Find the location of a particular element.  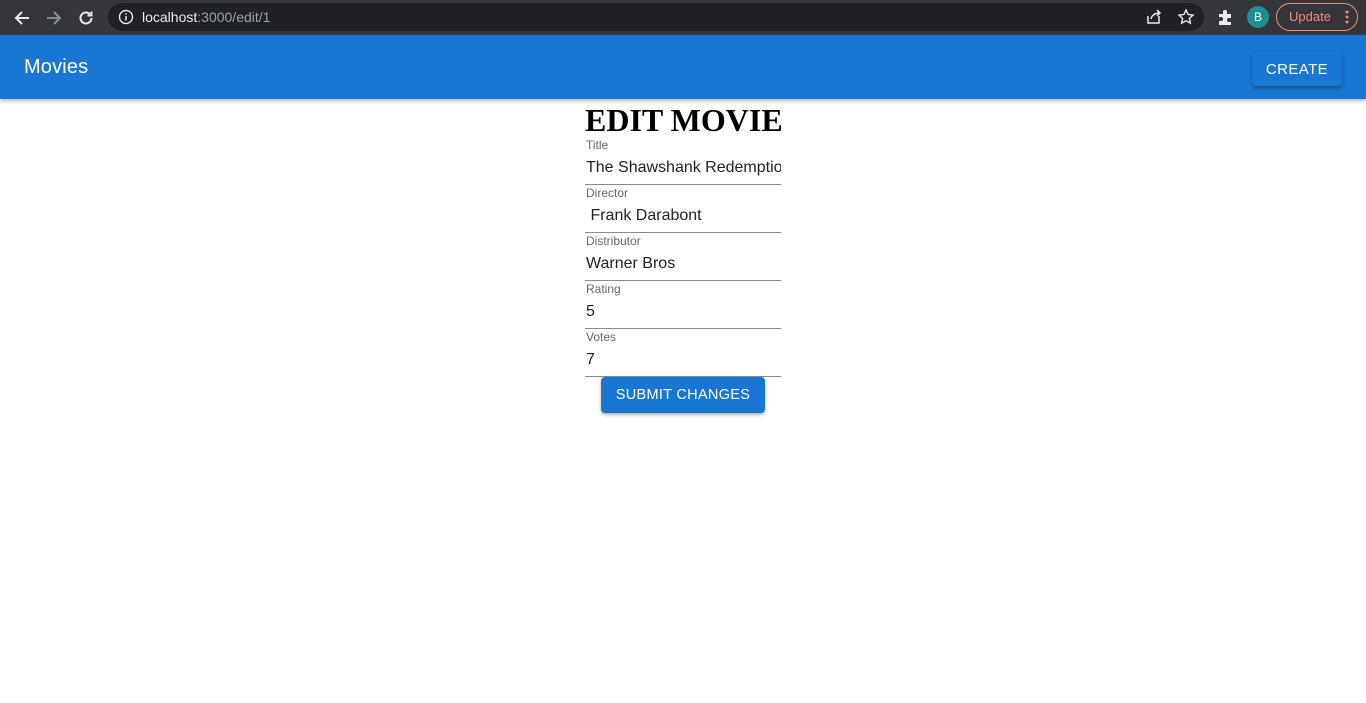

director-field: Director is located at coordinates (683, 210).